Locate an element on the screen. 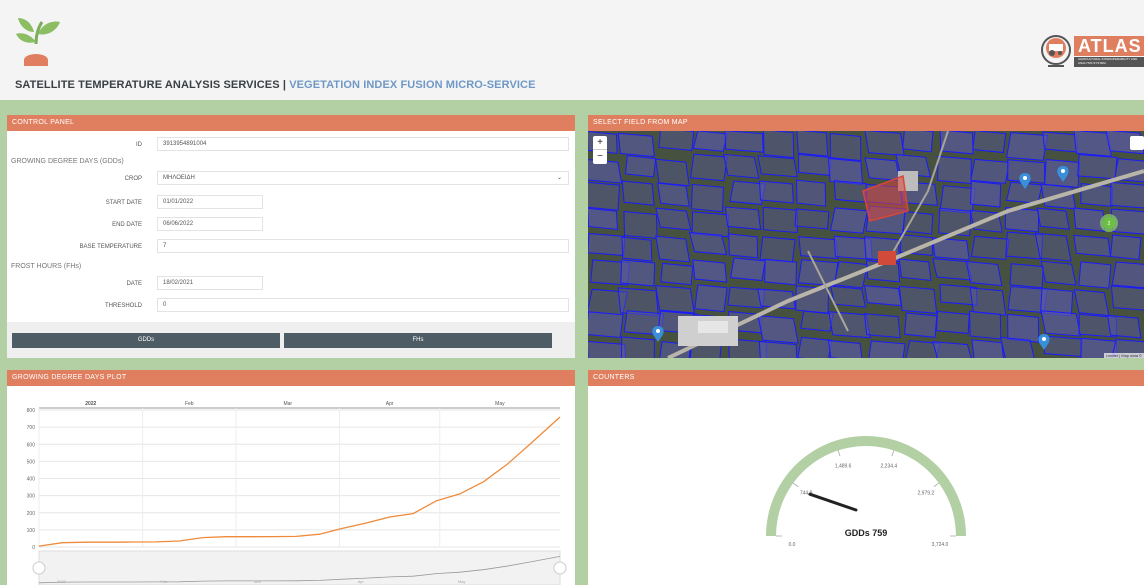 The height and width of the screenshot is (585, 1144). fhs-button: FHs is located at coordinates (418, 340).